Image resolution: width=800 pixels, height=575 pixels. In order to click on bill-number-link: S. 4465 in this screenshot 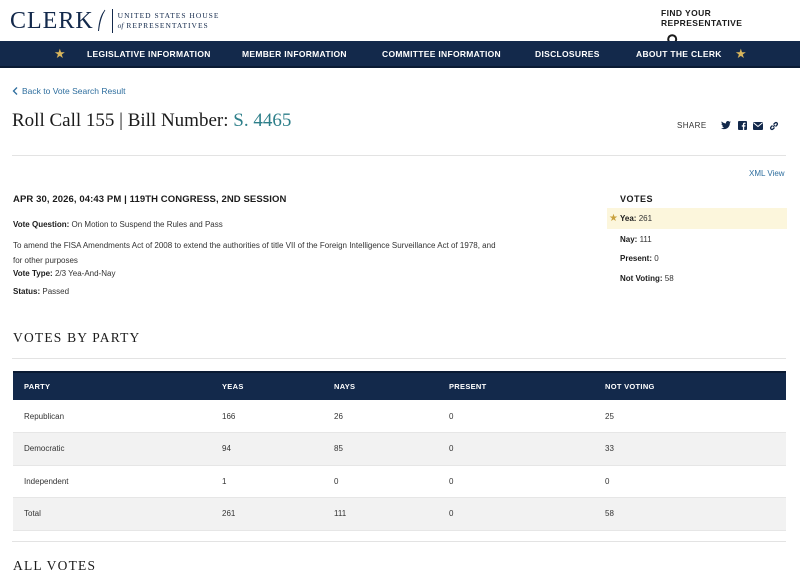, I will do `click(262, 120)`.